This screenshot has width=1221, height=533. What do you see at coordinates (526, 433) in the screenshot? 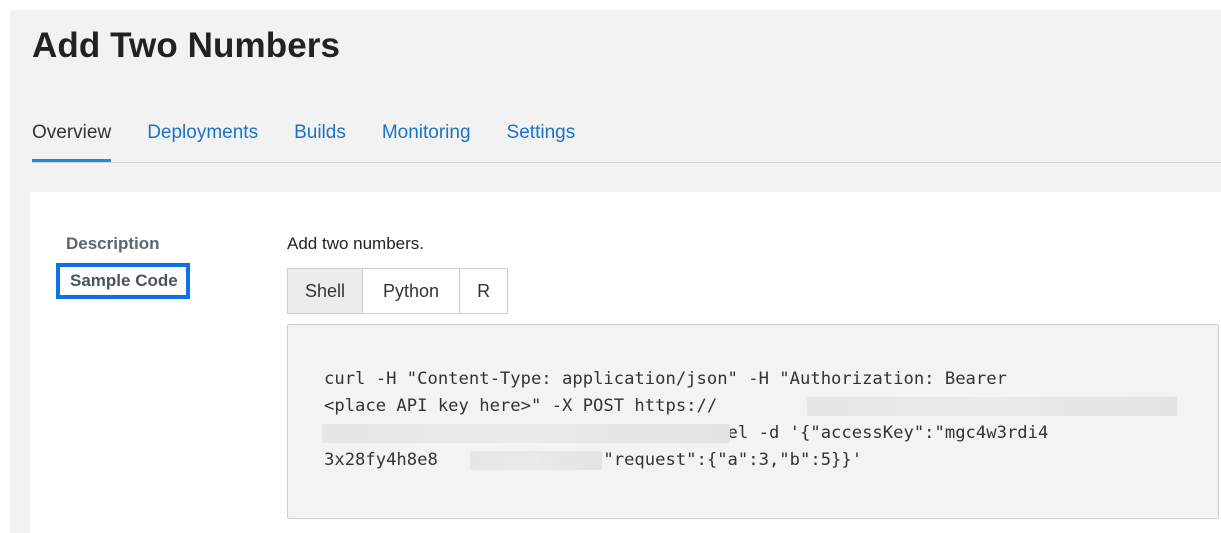
I see `redacted-url-path` at bounding box center [526, 433].